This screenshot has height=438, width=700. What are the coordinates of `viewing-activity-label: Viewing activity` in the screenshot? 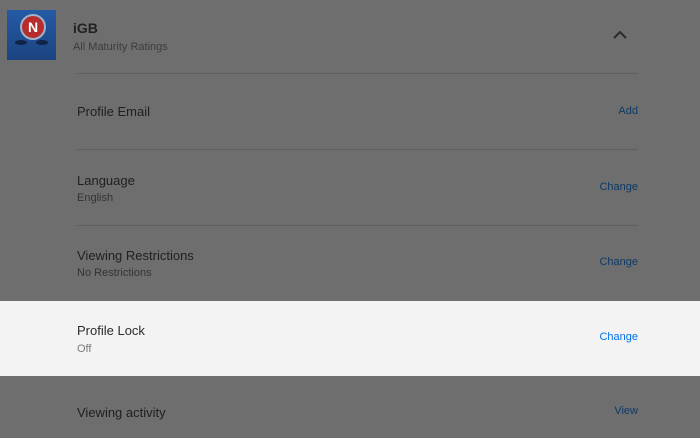 It's located at (121, 412).